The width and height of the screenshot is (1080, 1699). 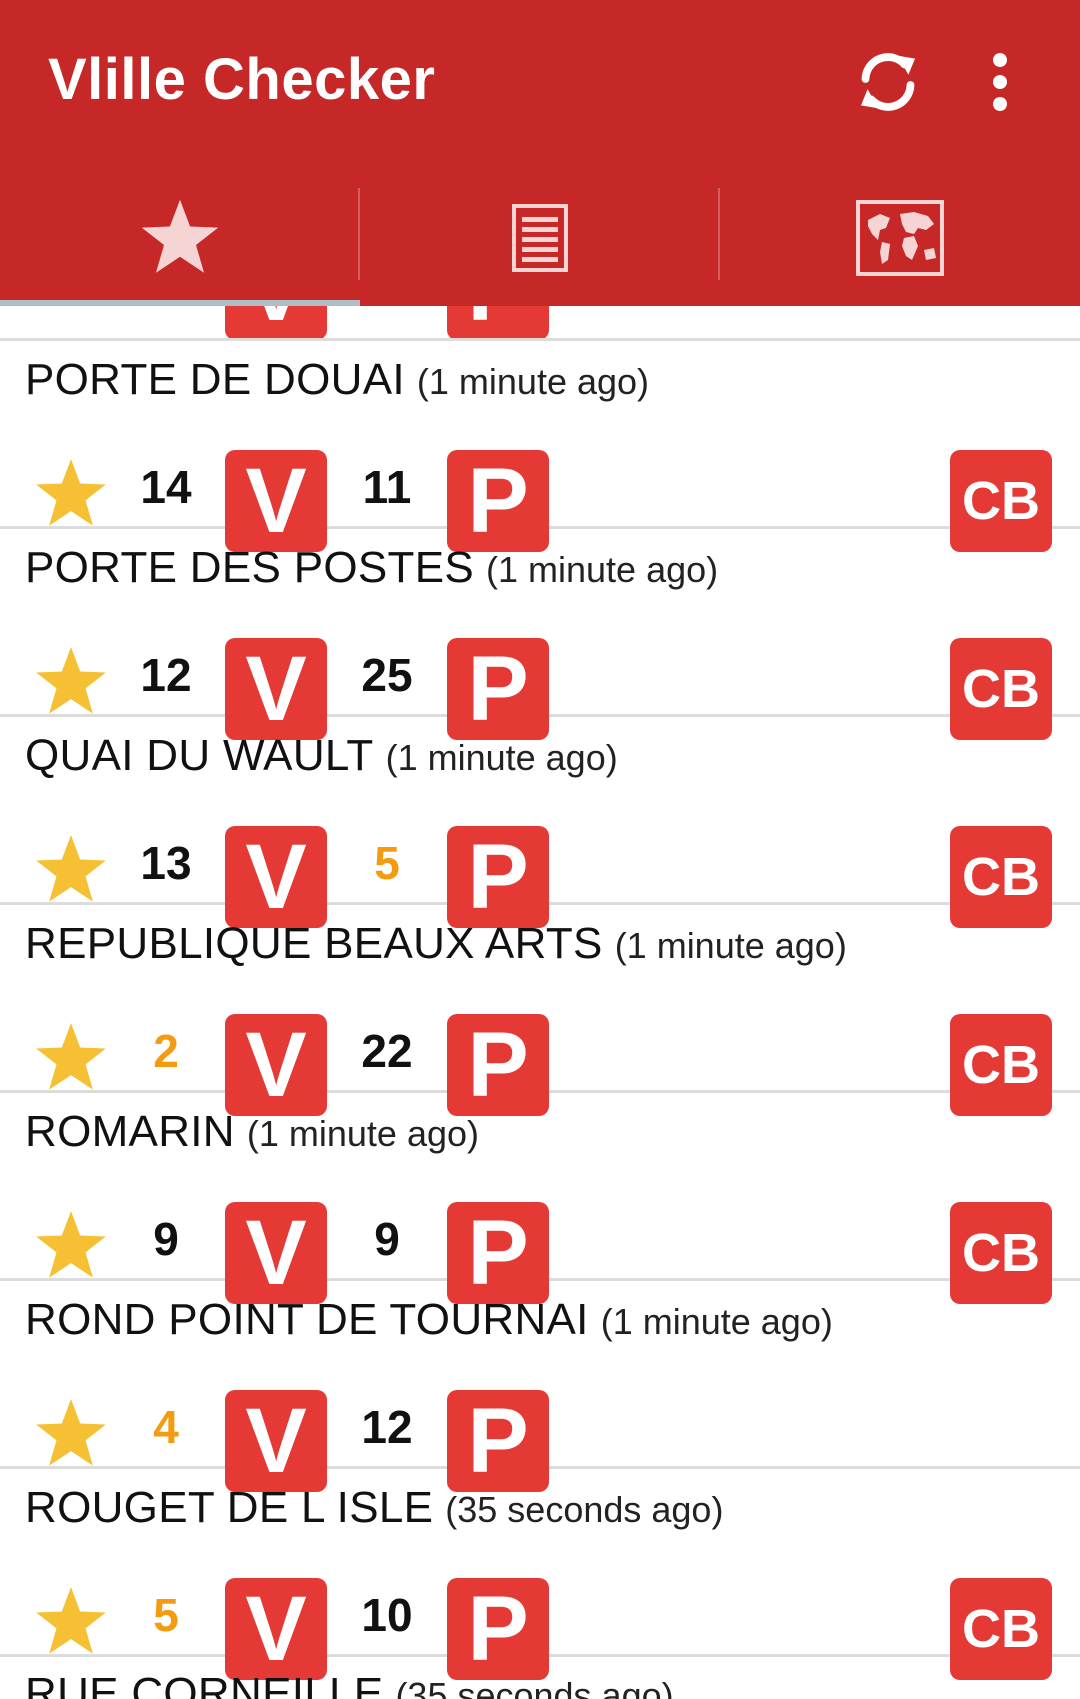 I want to click on station-name: ROUGET DE L ISLE, so click(x=229, y=1507).